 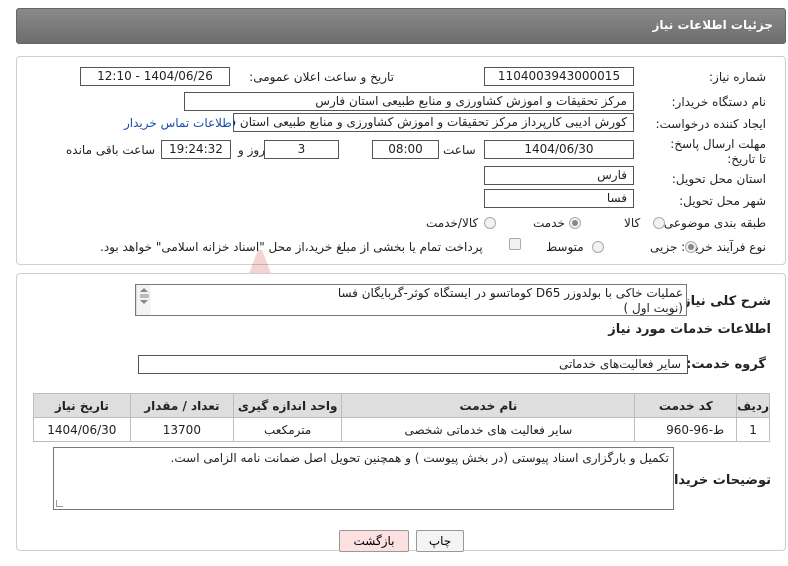 What do you see at coordinates (401, 26) in the screenshot?
I see `page-header: جزئیات اطلاعات نیاز` at bounding box center [401, 26].